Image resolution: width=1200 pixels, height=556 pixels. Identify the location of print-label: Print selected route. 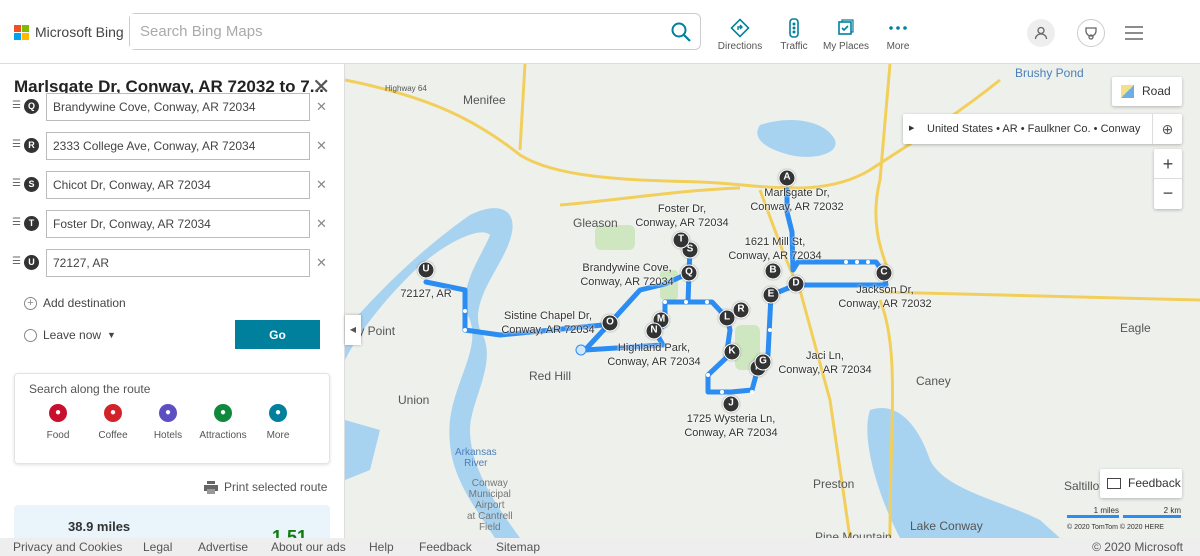
(276, 487).